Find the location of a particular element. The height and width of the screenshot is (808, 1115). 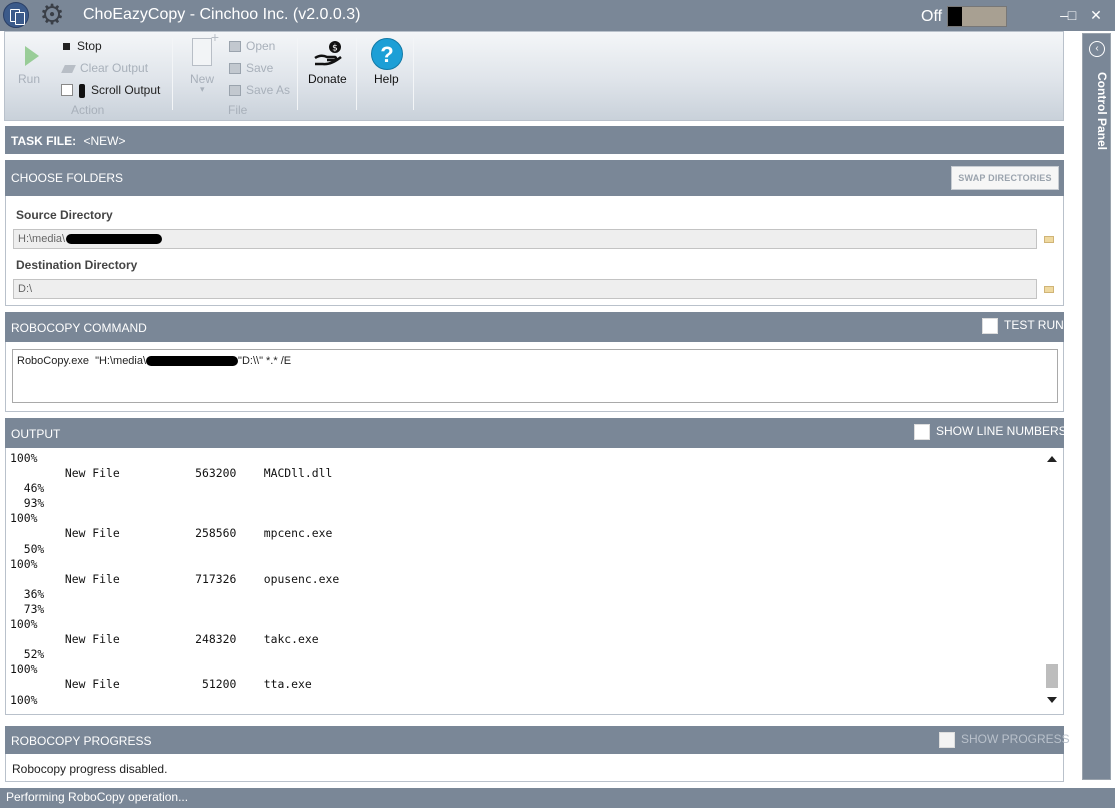

show-line-numbers-label: SHOW LINE NUMBERS is located at coordinates (1001, 431).